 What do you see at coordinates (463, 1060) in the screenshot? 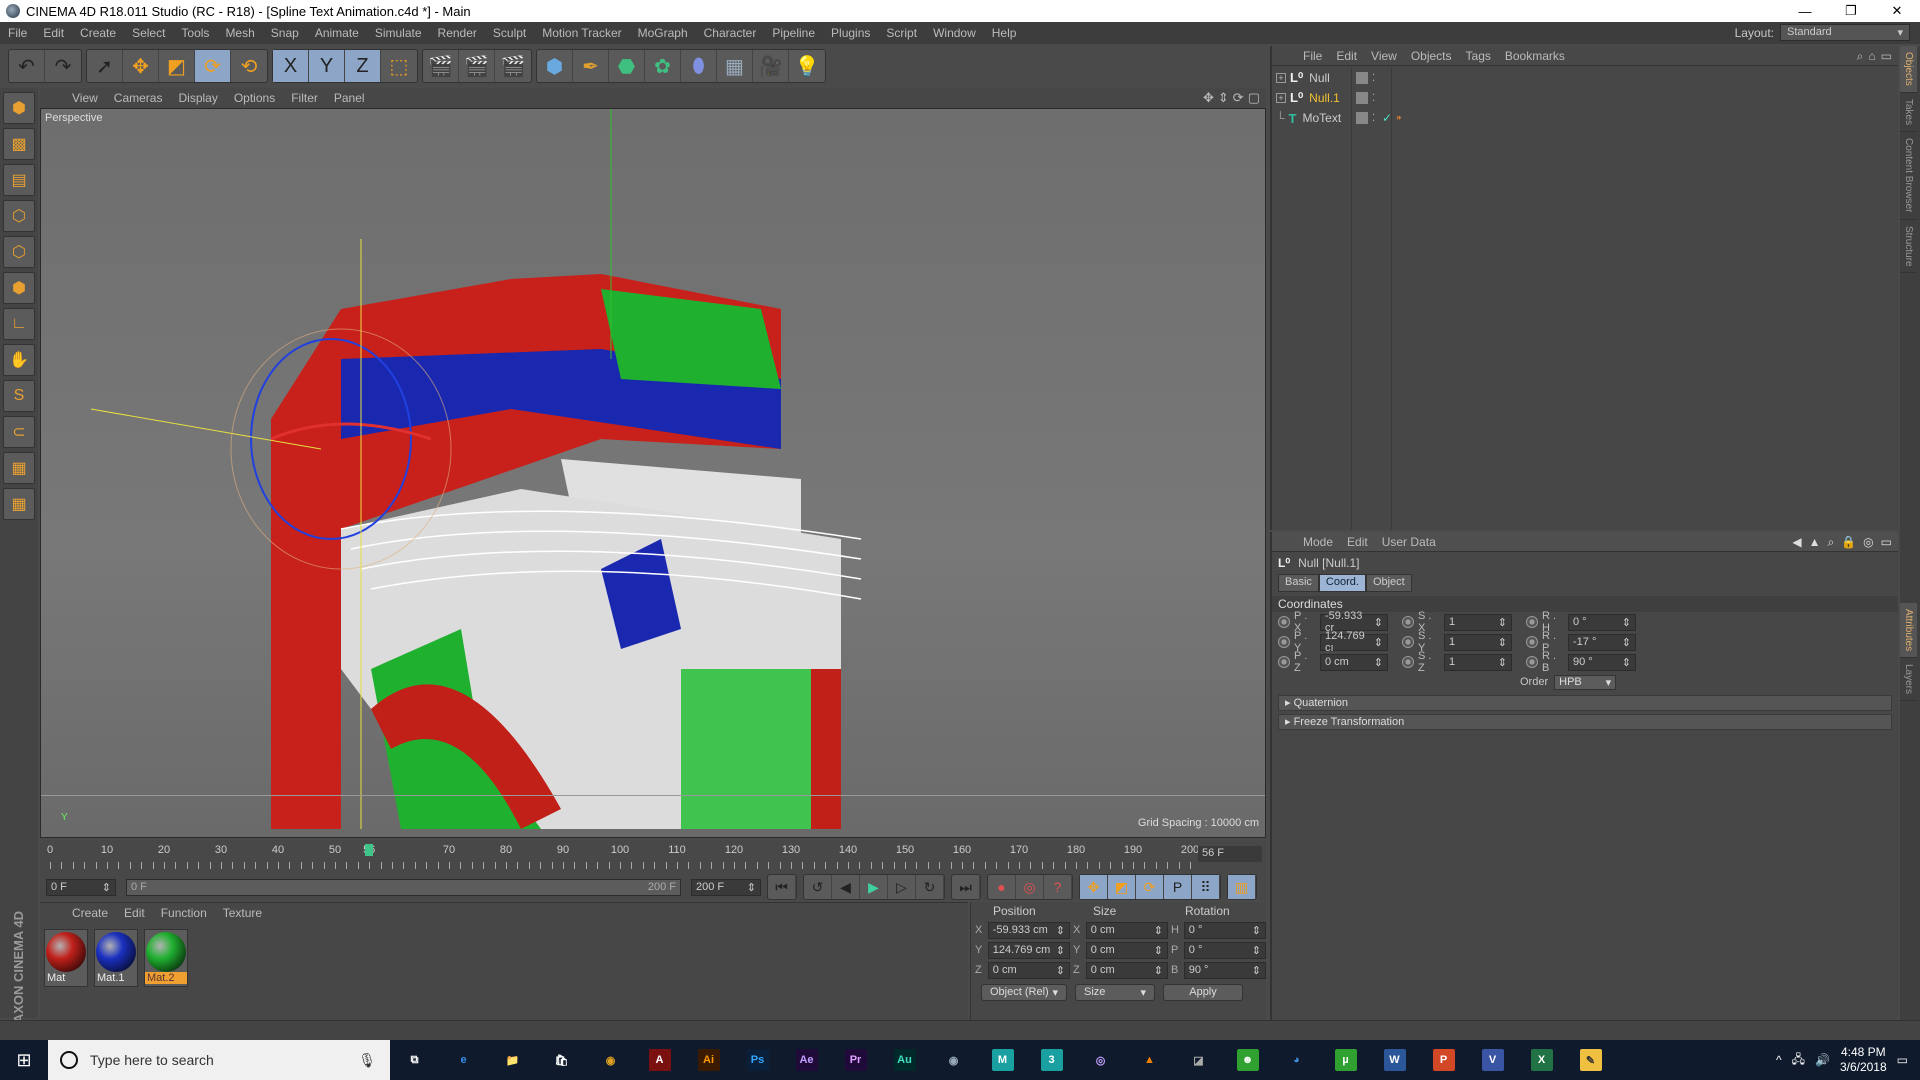
I see `edge-taskbar-button: e` at bounding box center [463, 1060].